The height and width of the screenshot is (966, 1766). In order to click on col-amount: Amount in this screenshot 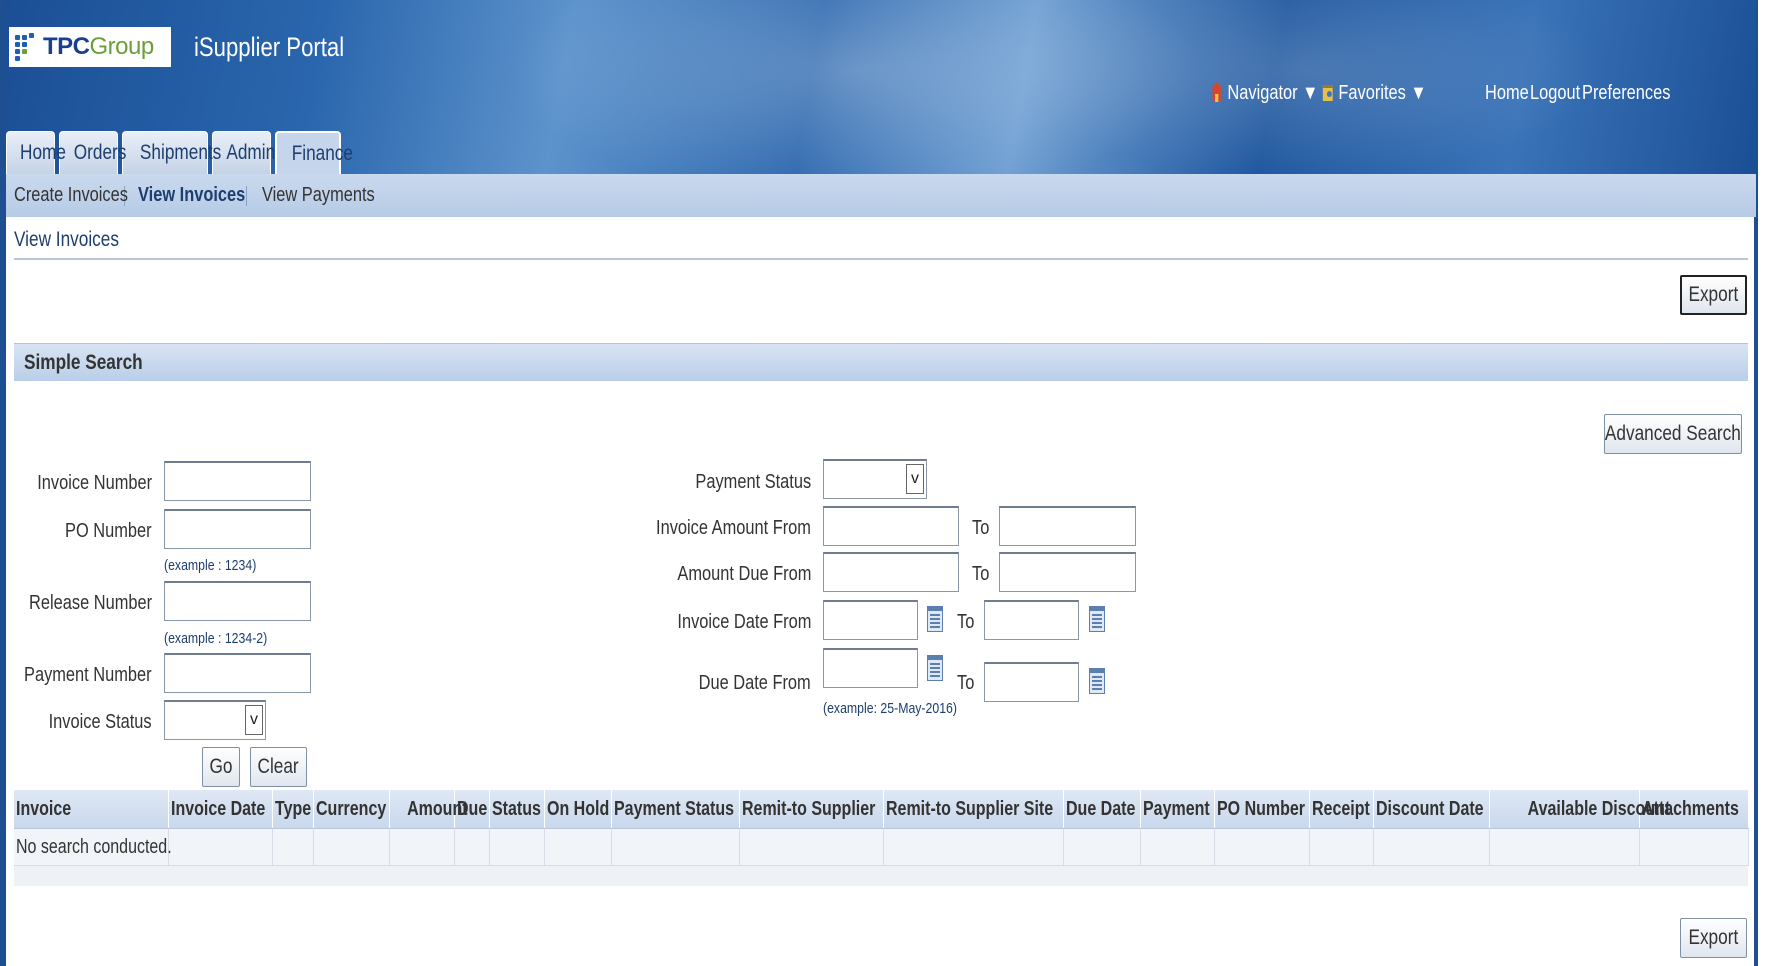, I will do `click(428, 809)`.